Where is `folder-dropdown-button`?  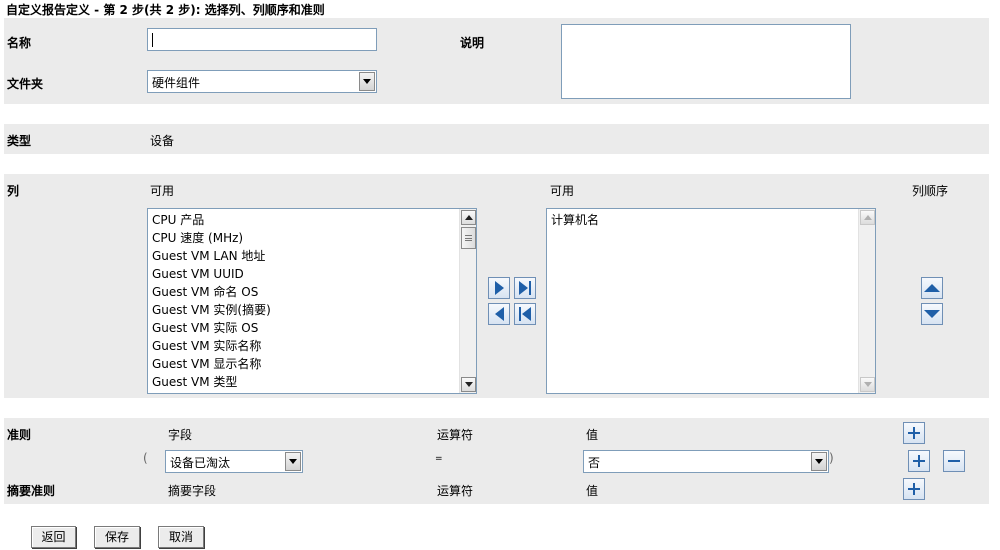 folder-dropdown-button is located at coordinates (367, 81).